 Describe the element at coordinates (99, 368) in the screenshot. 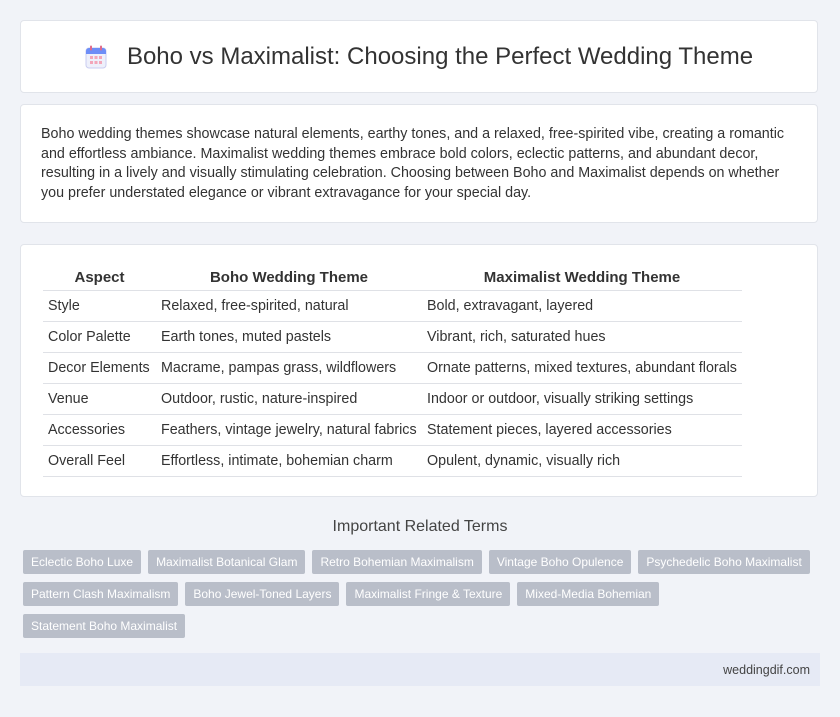

I see `table-cell: Decor Elements` at that location.